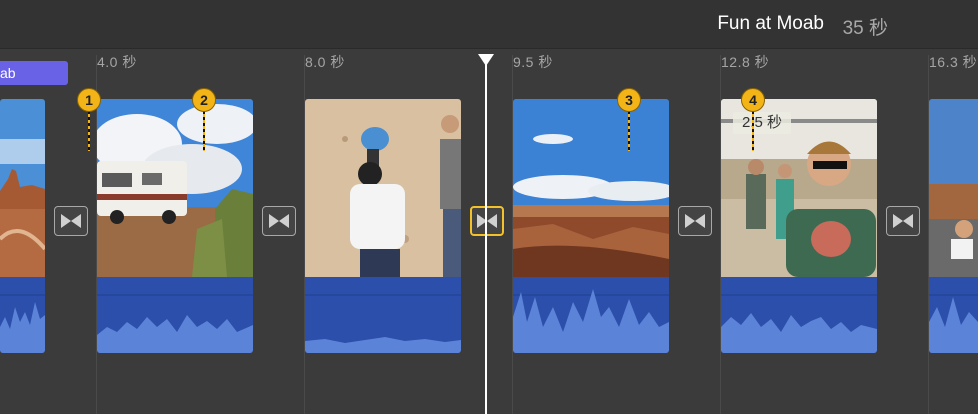 This screenshot has height=414, width=978. I want to click on ruler-tick-label: 9.5 秒, so click(533, 62).